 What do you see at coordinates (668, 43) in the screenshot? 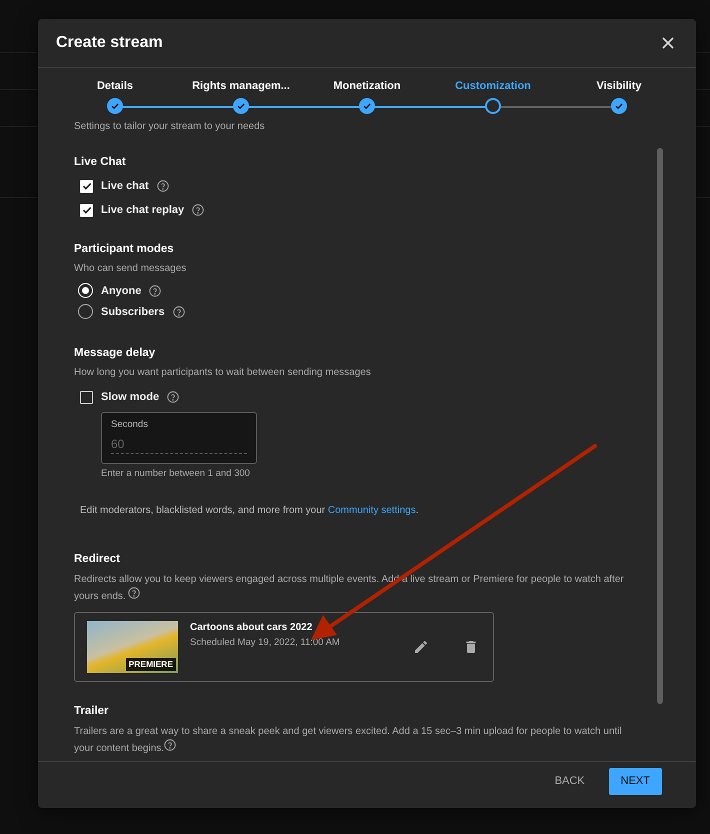
I see `close-button` at bounding box center [668, 43].